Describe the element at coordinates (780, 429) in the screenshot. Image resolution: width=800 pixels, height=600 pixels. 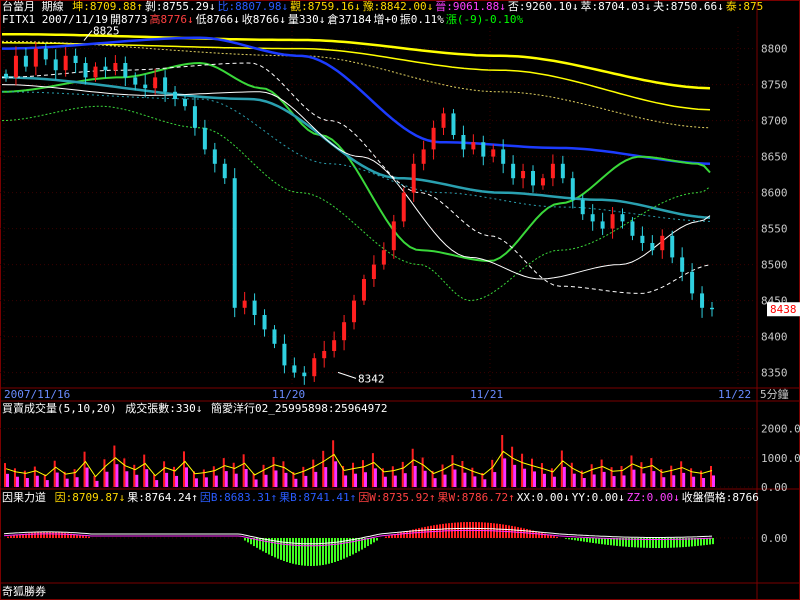
I see `volume-tick-label: 2000.0` at that location.